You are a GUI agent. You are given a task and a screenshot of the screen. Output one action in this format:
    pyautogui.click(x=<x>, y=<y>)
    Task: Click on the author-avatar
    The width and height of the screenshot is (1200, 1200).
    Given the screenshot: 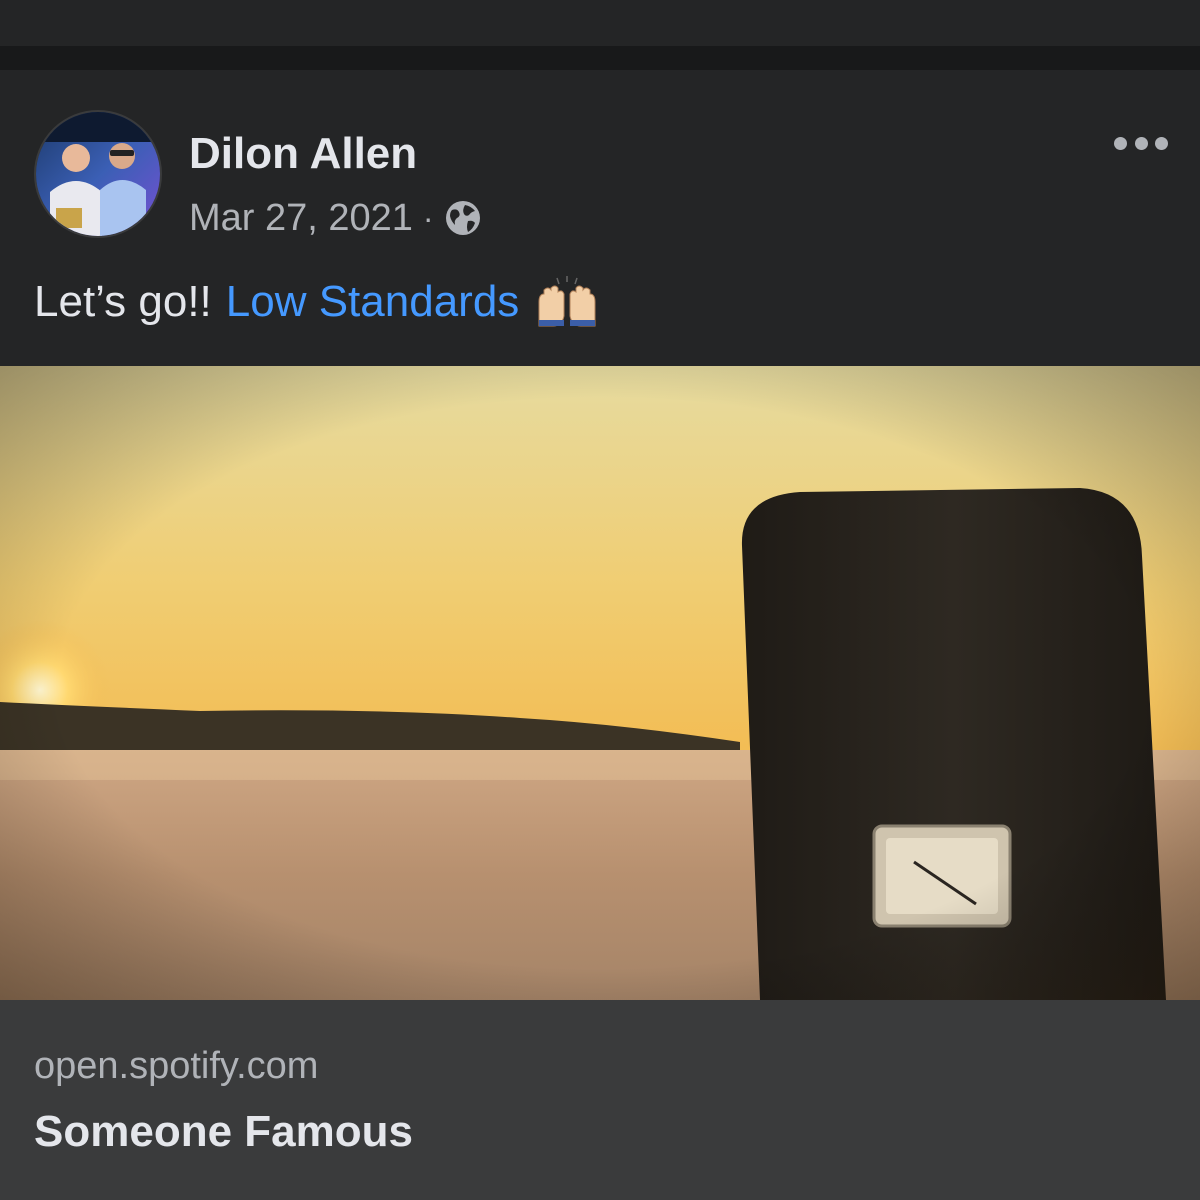 What is the action you would take?
    pyautogui.click(x=98, y=174)
    